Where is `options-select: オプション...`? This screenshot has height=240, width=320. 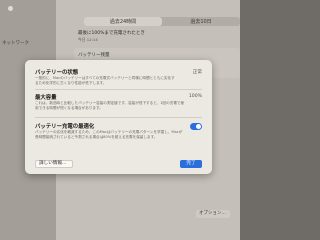 options-select: オプション... is located at coordinates (213, 214).